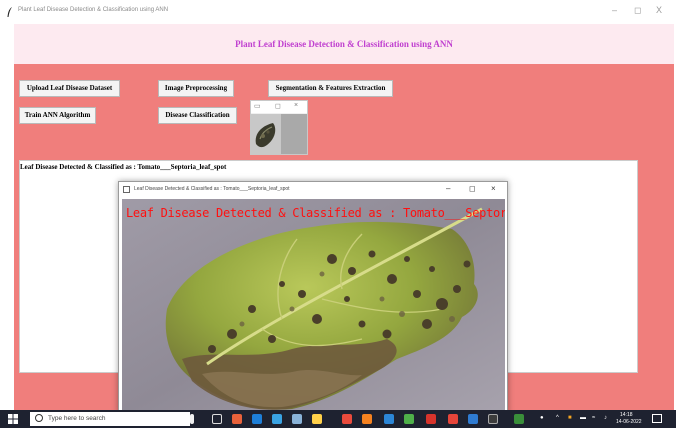  I want to click on activate-windows-watermark, so click(541, 376).